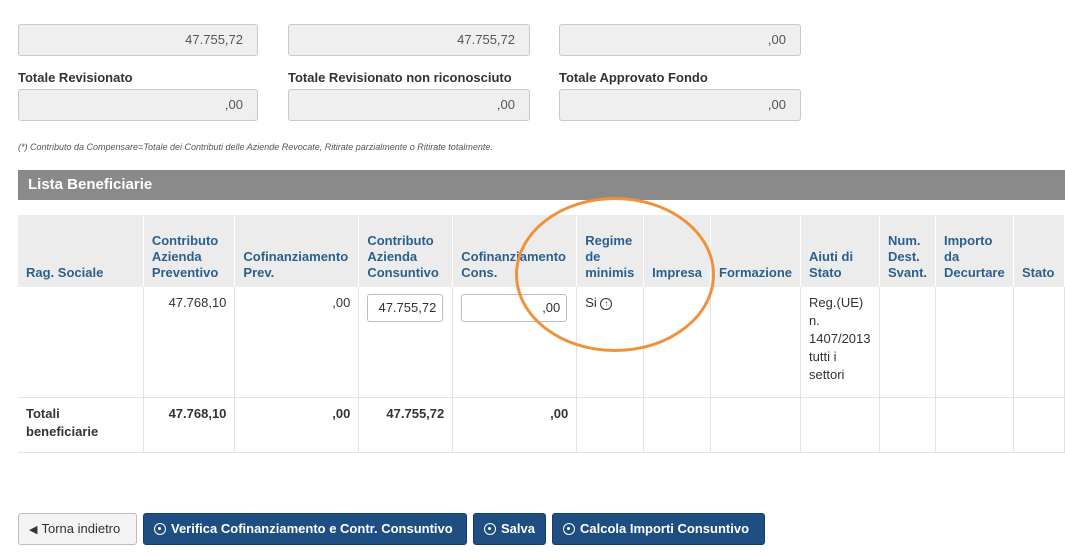 The height and width of the screenshot is (560, 1065). I want to click on label-totale-approvato-fondo: Totale Approvato Fondo, so click(633, 77).